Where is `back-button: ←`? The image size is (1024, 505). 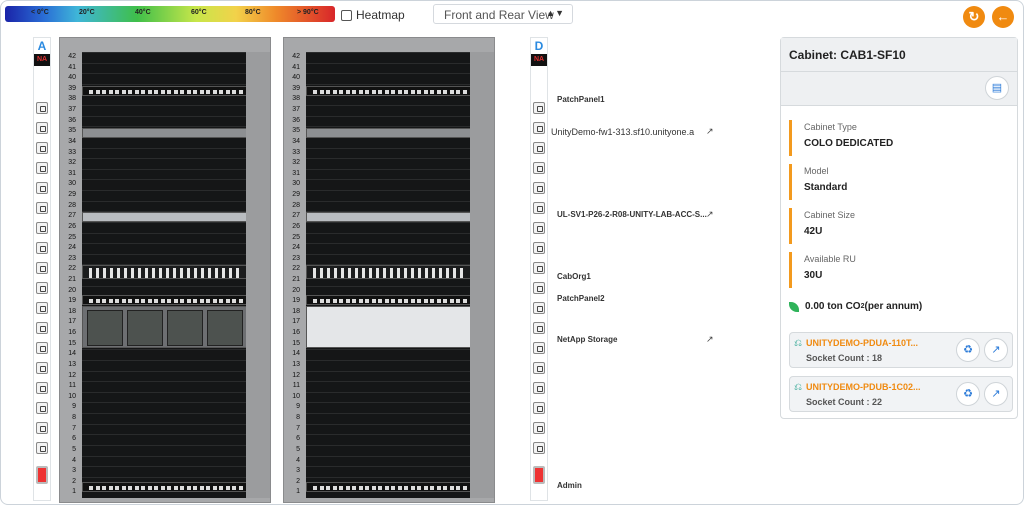
back-button: ← is located at coordinates (1003, 17).